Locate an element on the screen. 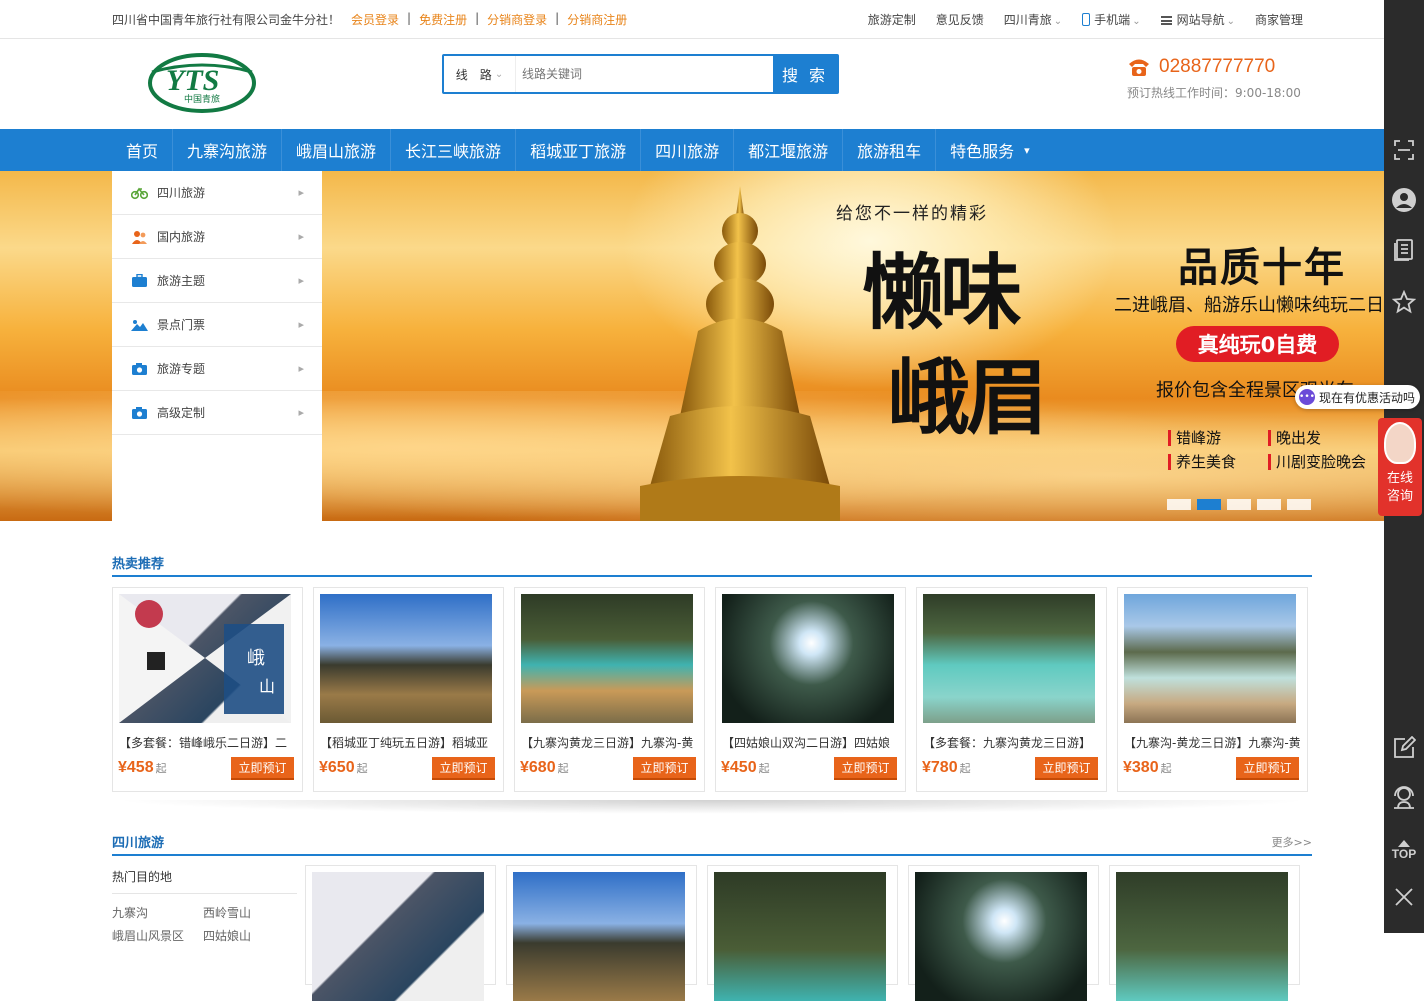 This screenshot has height=1001, width=1424. nav-car-rental: 旅游租车 is located at coordinates (890, 150).